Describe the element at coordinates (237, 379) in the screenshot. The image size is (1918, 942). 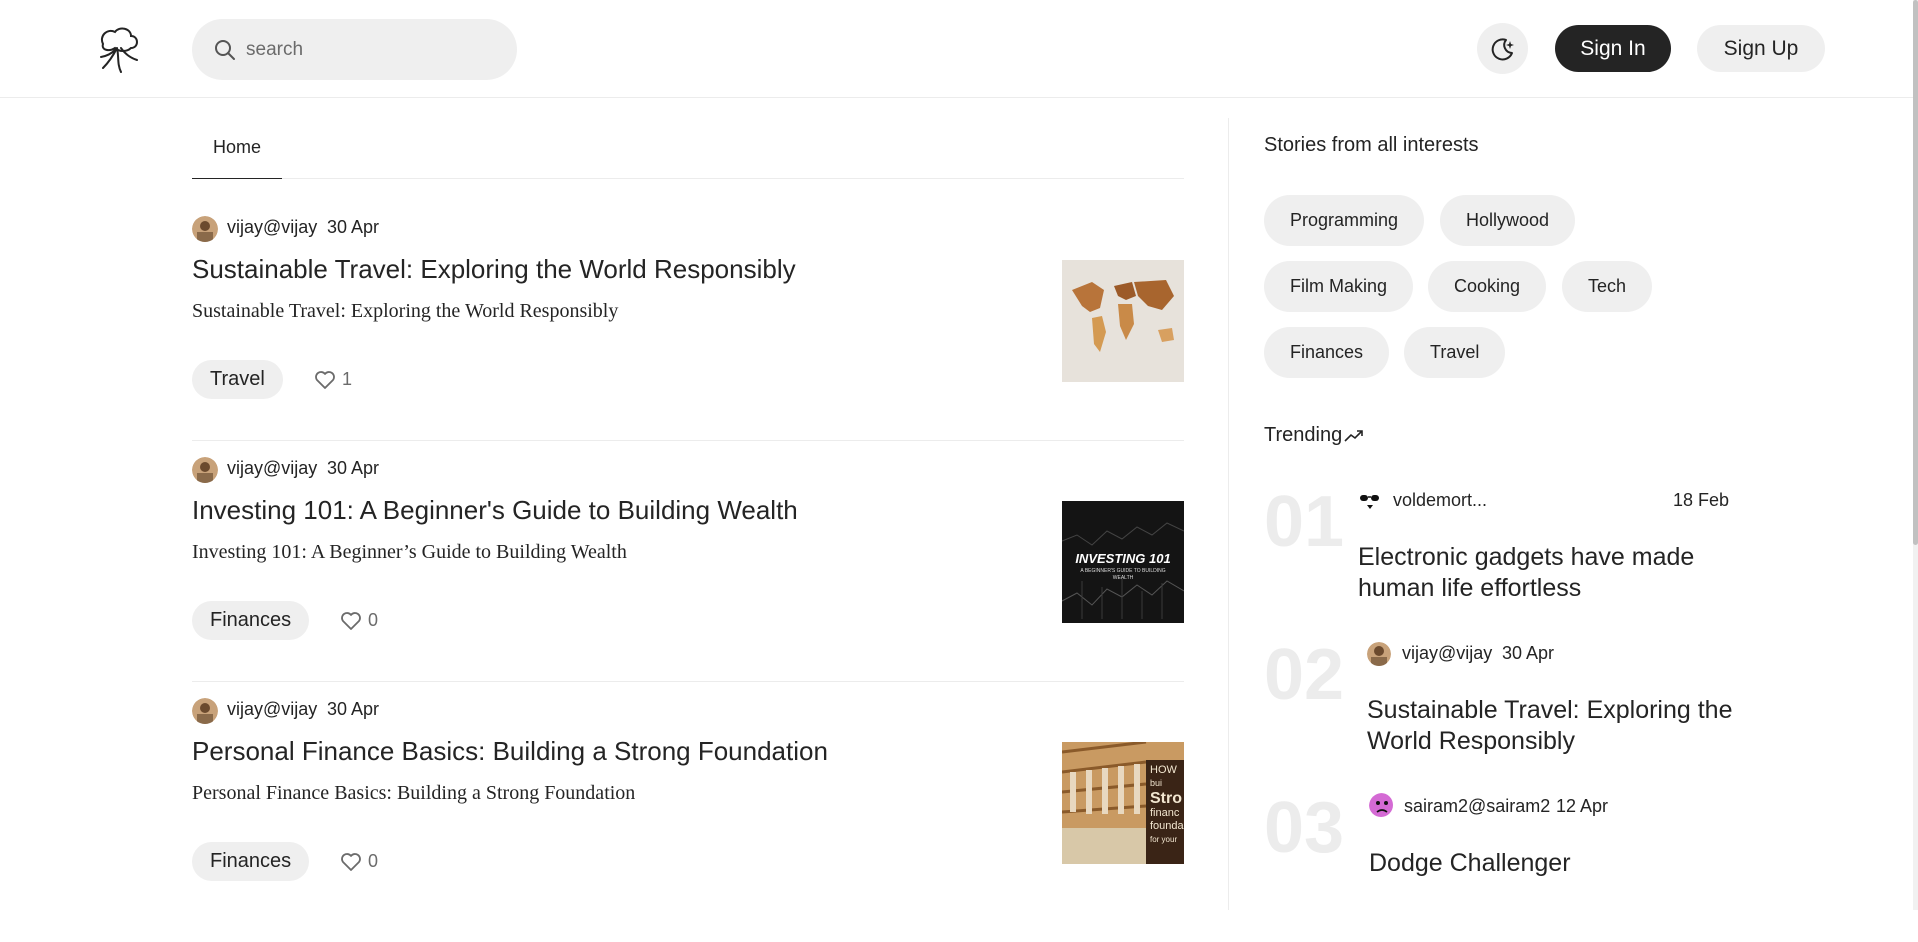
I see `post-tag: Travel` at that location.